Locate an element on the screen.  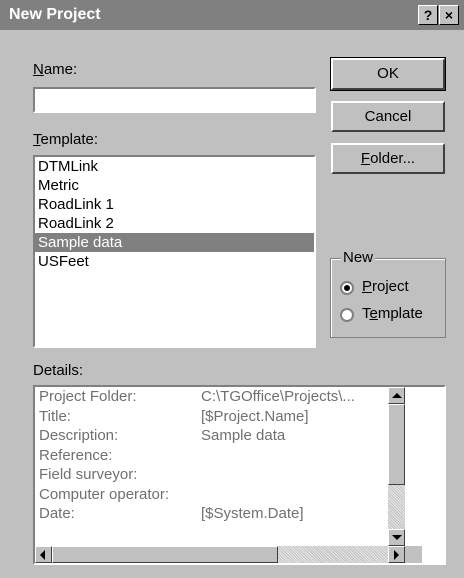
ok-button: OK is located at coordinates (388, 74).